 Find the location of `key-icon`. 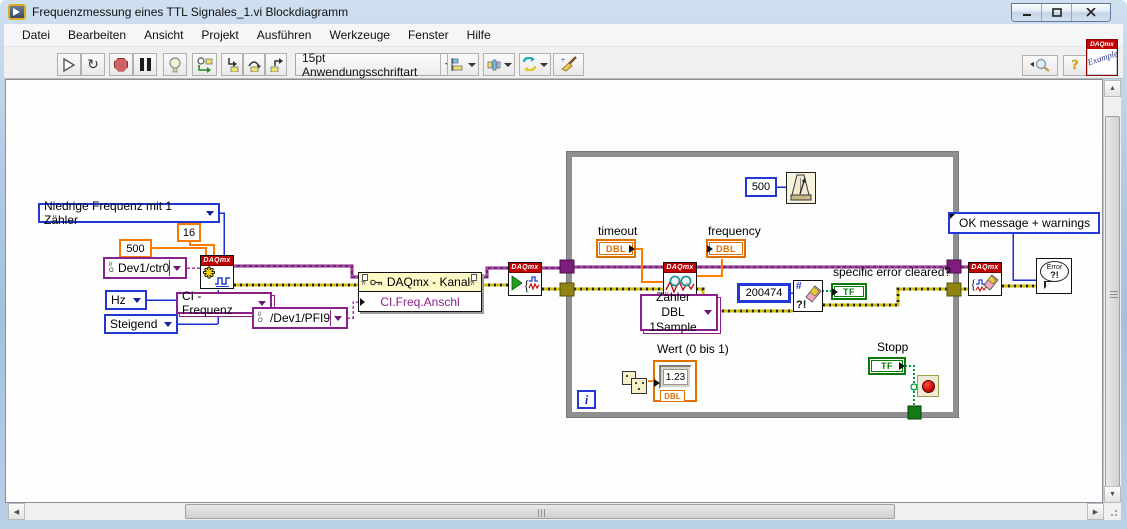

key-icon is located at coordinates (376, 282).